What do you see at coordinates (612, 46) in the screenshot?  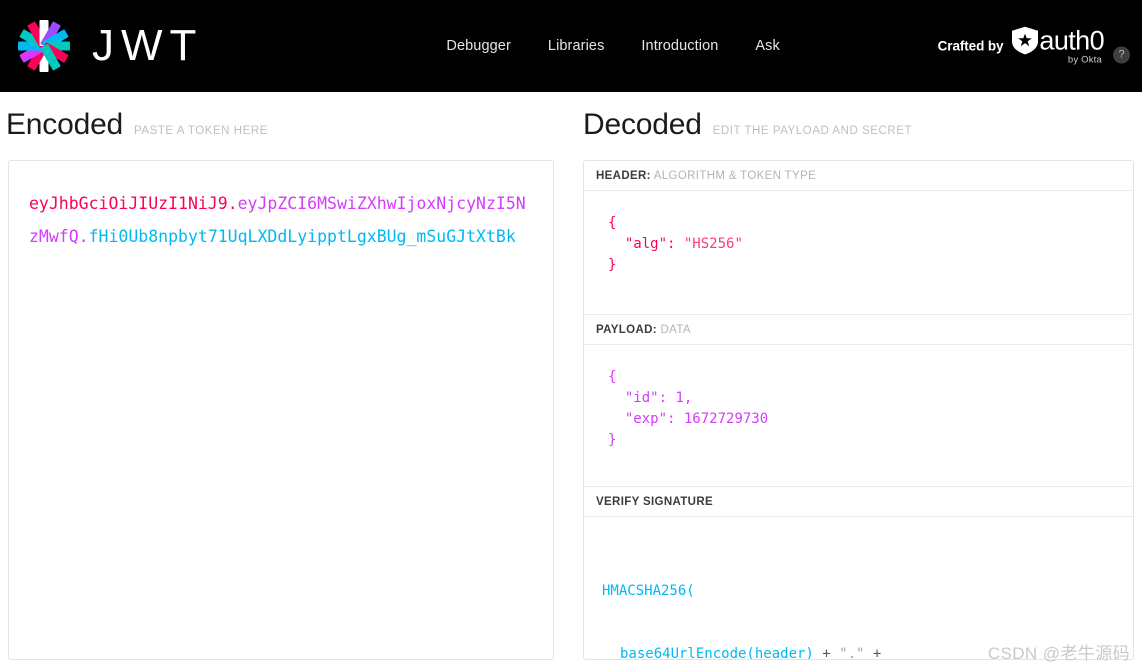 I see `main-nav: Debugger Libraries Introduction Ask` at bounding box center [612, 46].